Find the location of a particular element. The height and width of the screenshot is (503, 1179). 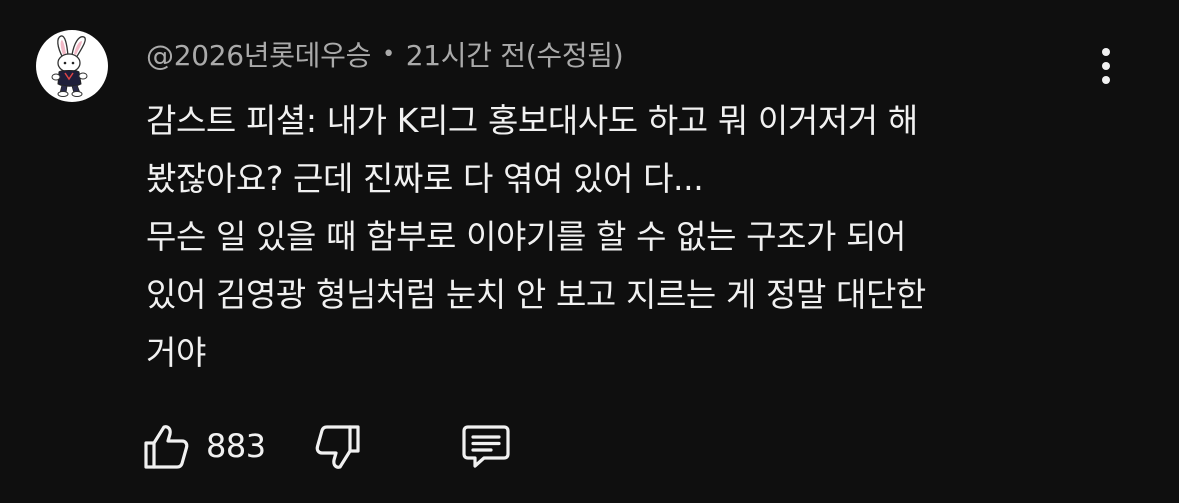

comment-line: 무슨 일 있을 때 함부로 이야기를 할 수 없는 구조가 되어 is located at coordinates (526, 236).